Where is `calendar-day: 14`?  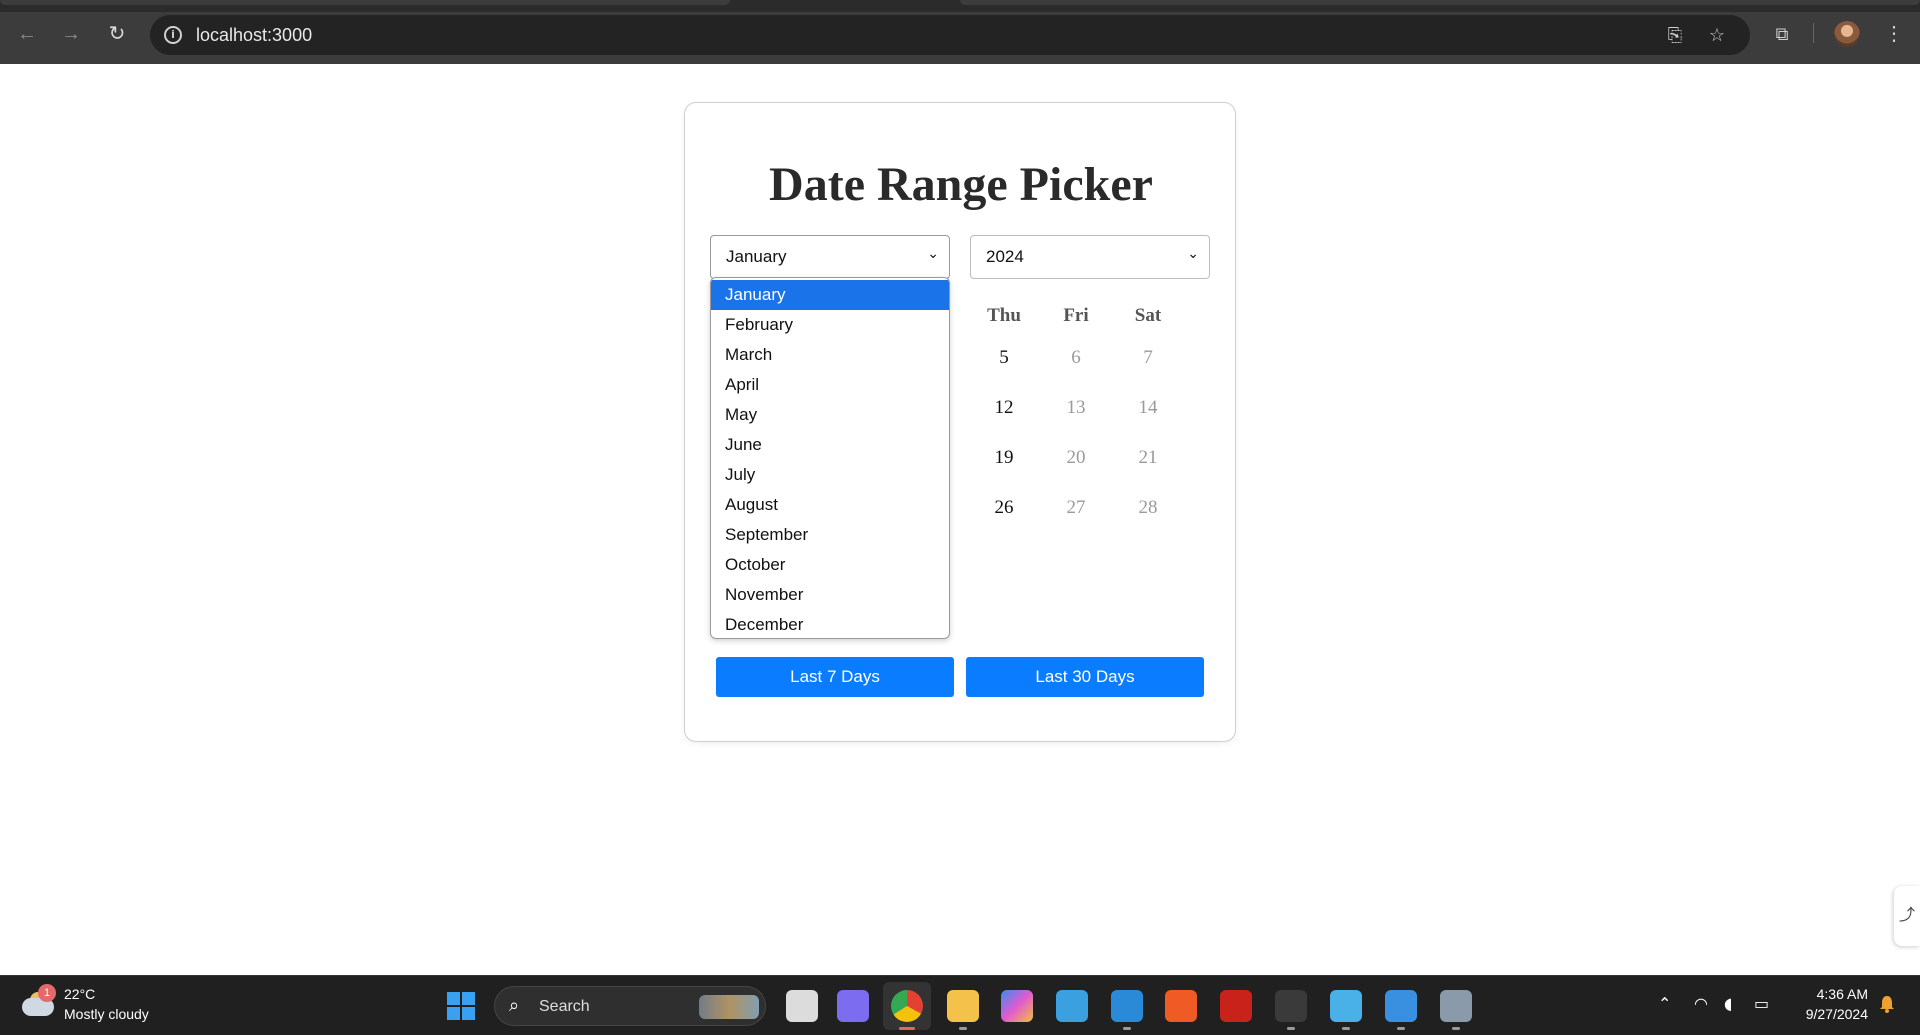 calendar-day: 14 is located at coordinates (1148, 407).